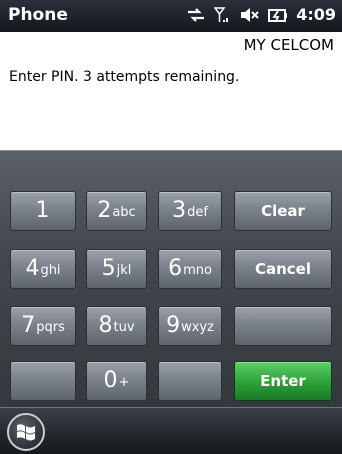 This screenshot has width=342, height=454. Describe the element at coordinates (116, 326) in the screenshot. I see `key-8: 8 tuv` at that location.